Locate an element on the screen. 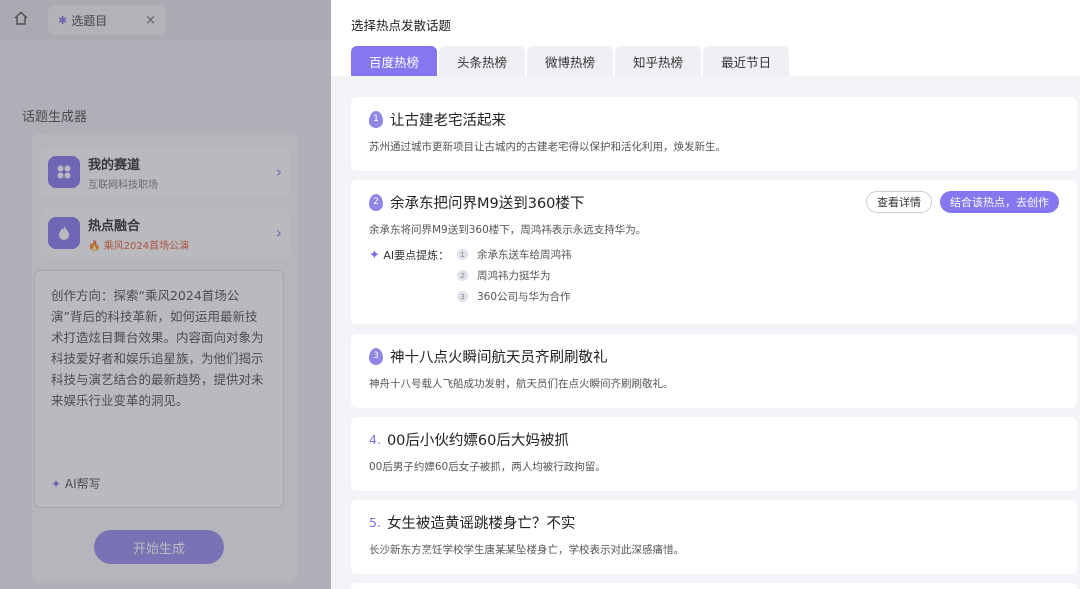  rank-badge-icon: 3 is located at coordinates (376, 356).